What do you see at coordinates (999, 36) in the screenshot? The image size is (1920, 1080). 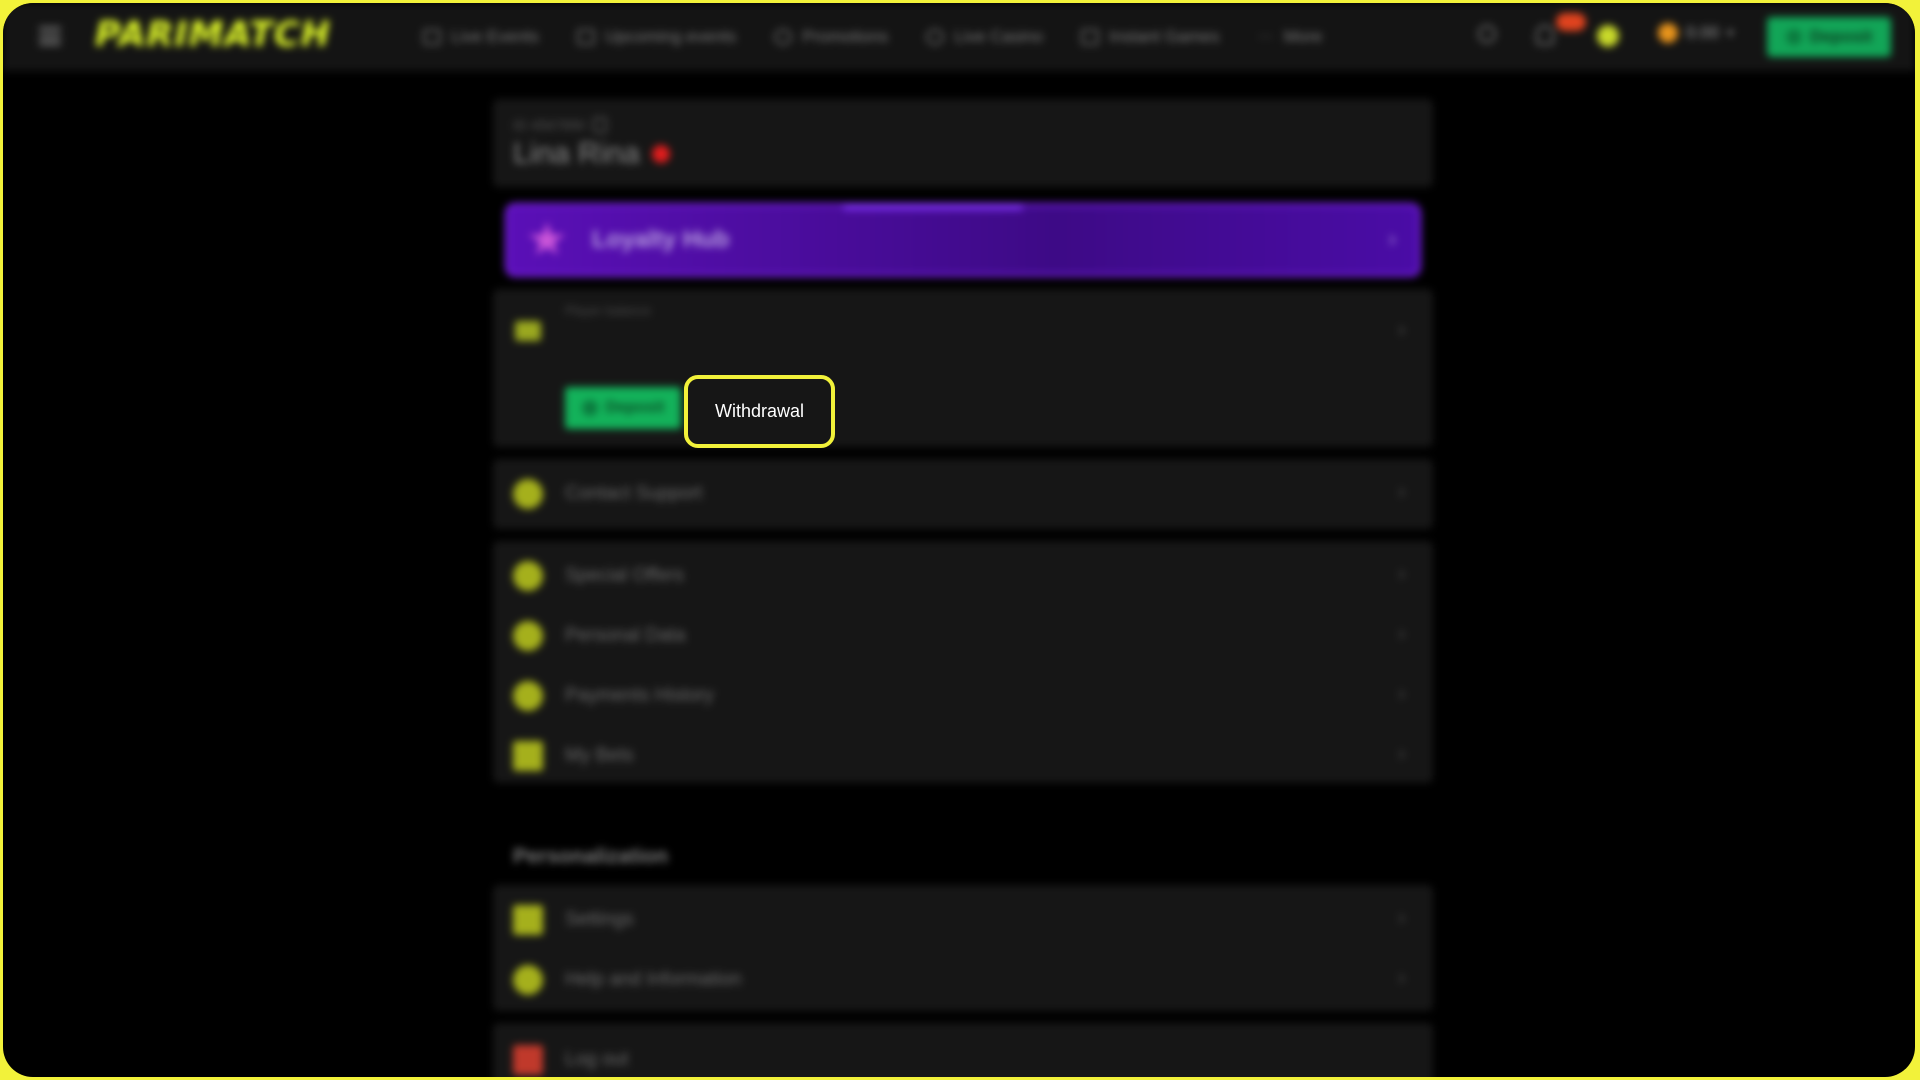 I see `nav-label: Live Casino` at bounding box center [999, 36].